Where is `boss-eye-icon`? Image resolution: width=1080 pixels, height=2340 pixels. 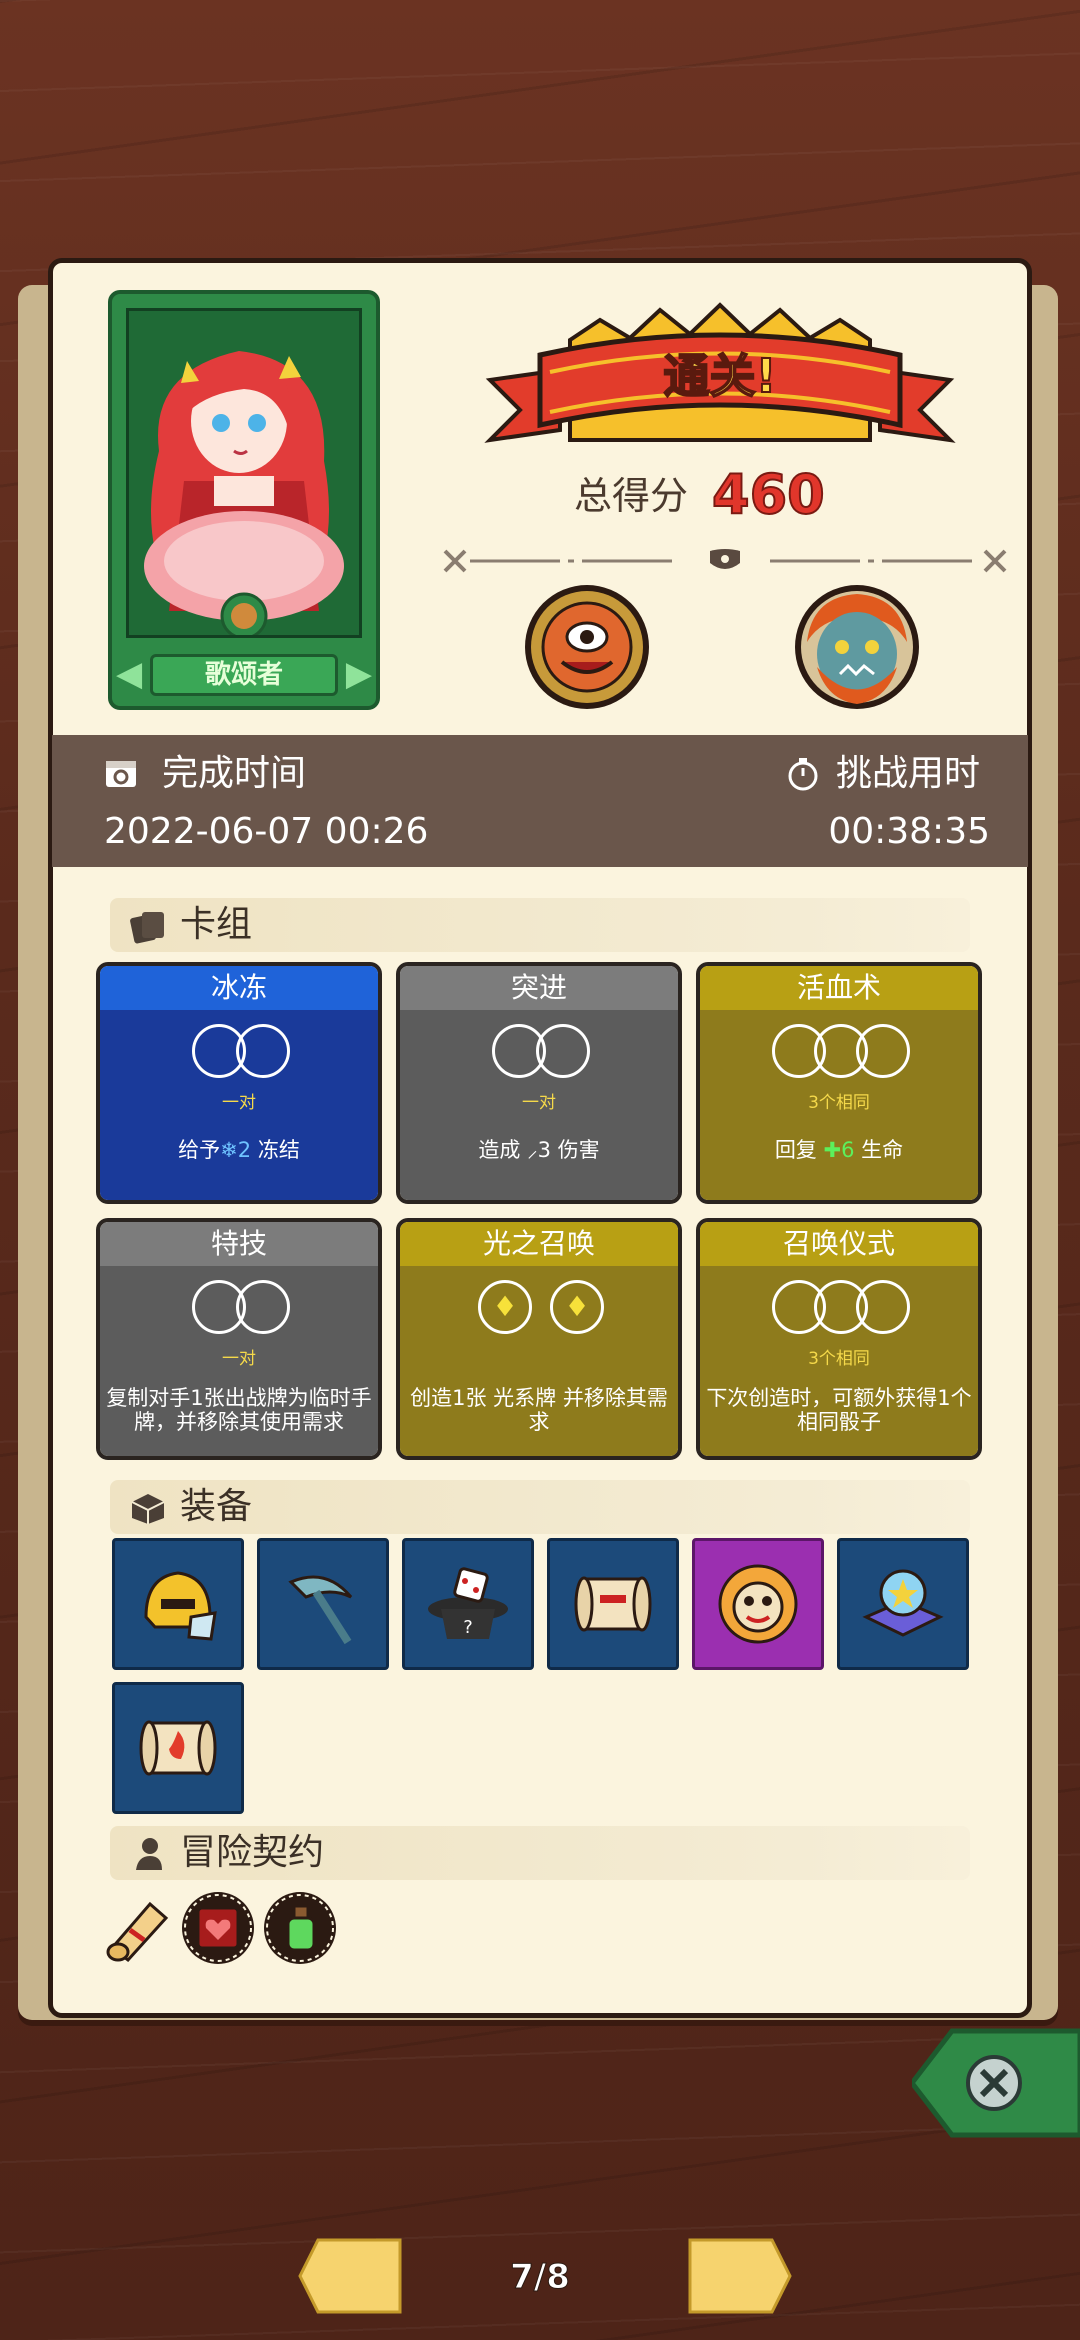 boss-eye-icon is located at coordinates (587, 647).